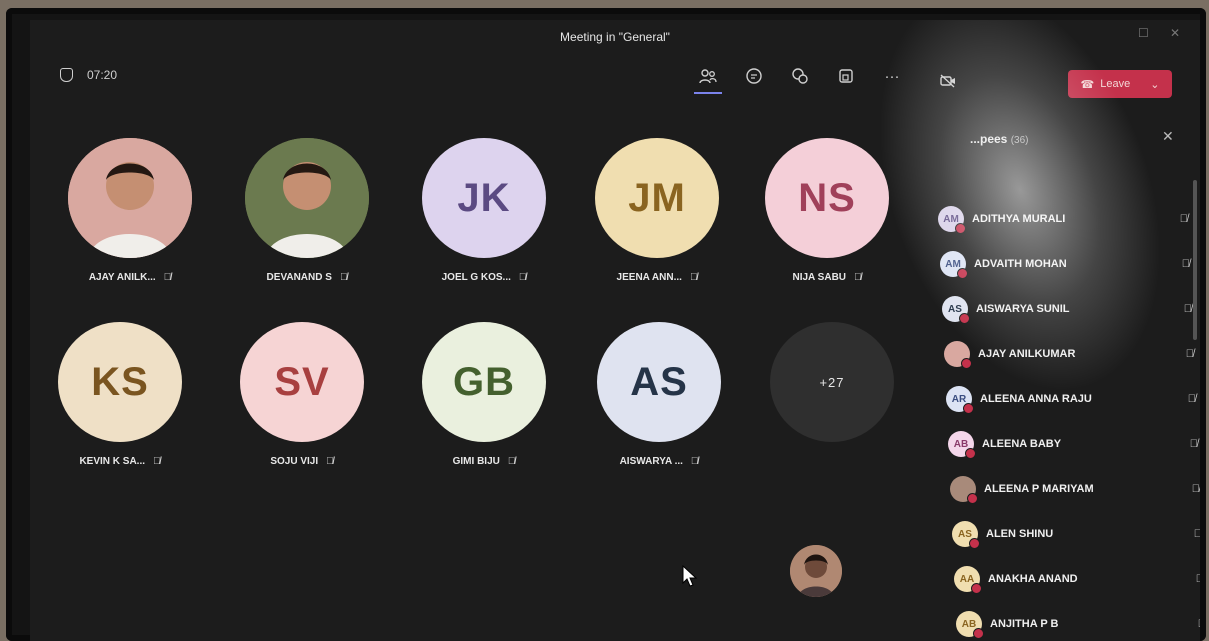  I want to click on participant-tile: AS AISWARYA ... 🎙̸, so click(659, 394).